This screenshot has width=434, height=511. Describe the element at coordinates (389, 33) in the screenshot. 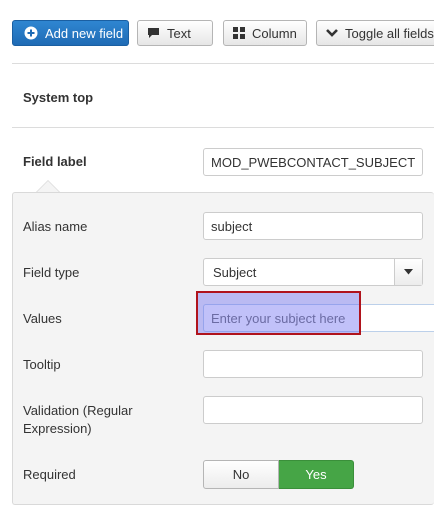

I see `toggle-all-fields-label: Toggle all fields` at that location.